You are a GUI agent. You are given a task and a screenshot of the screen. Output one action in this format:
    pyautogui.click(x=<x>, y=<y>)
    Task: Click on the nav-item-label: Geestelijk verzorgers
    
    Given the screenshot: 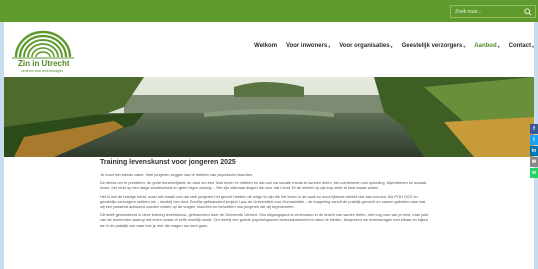 What is the action you would take?
    pyautogui.click(x=432, y=46)
    